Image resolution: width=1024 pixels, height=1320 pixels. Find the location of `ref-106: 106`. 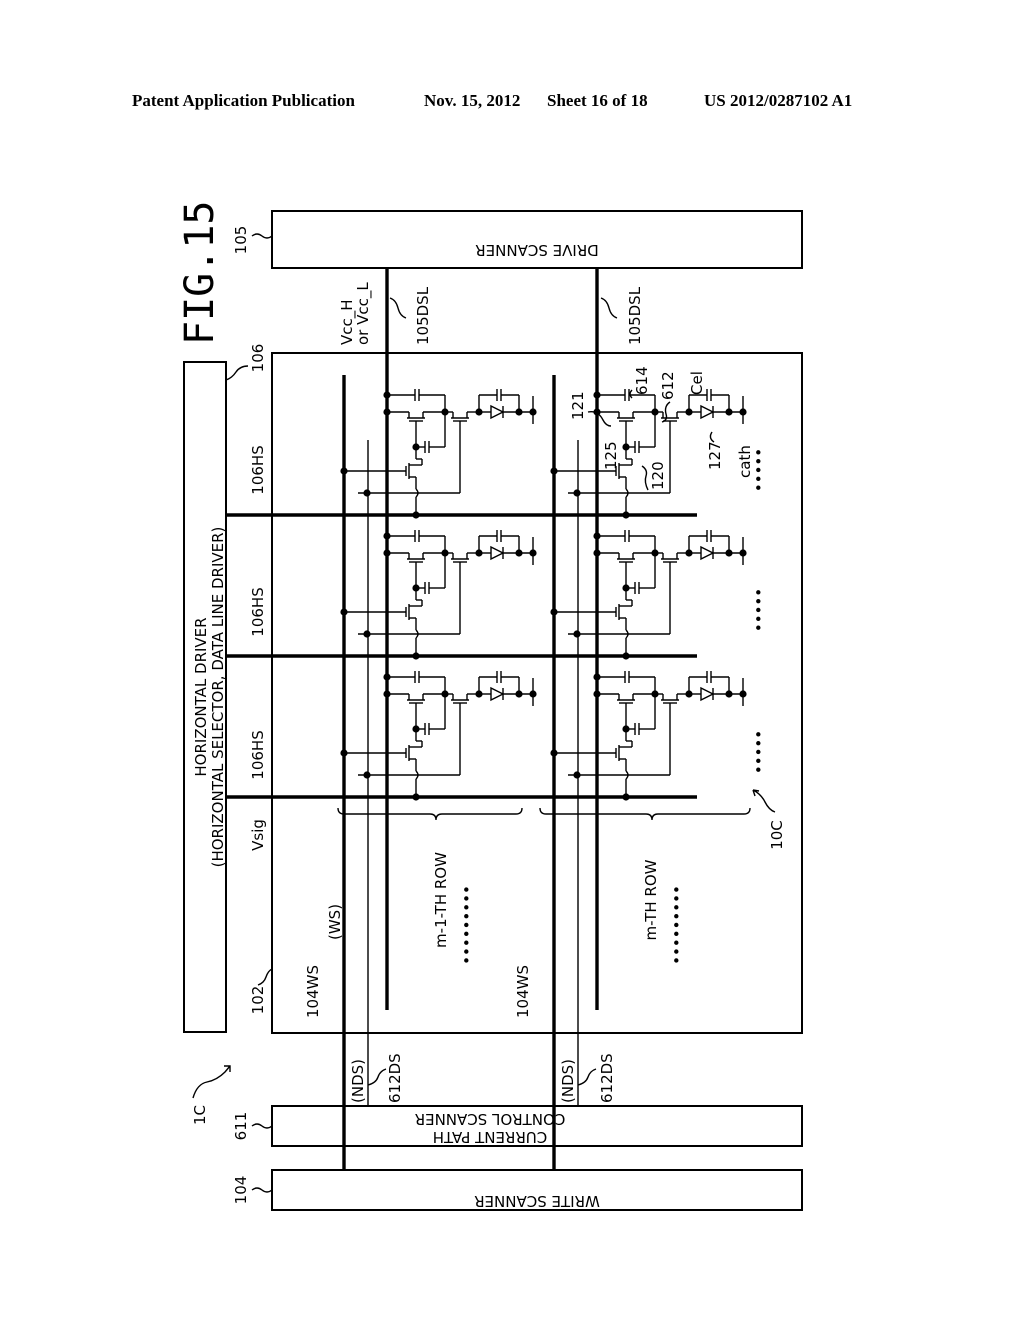

ref-106: 106 is located at coordinates (258, 358).